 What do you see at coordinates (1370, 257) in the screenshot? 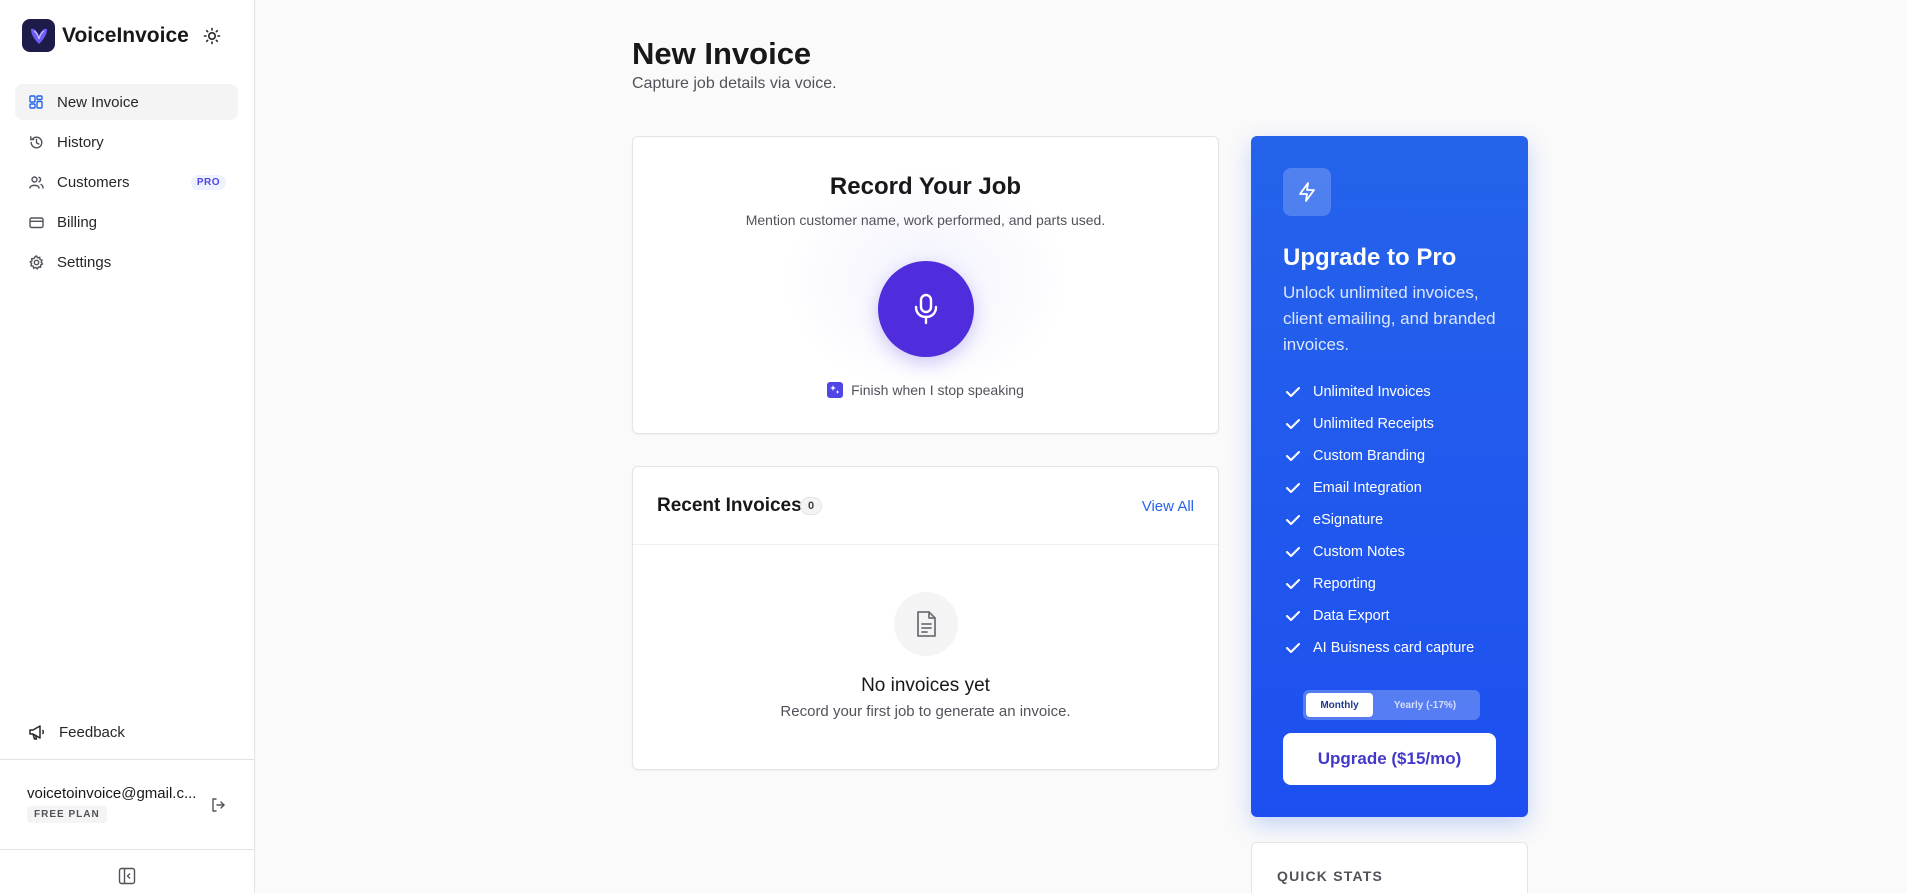
I see `upgrade-title: Upgrade to Pro` at bounding box center [1370, 257].